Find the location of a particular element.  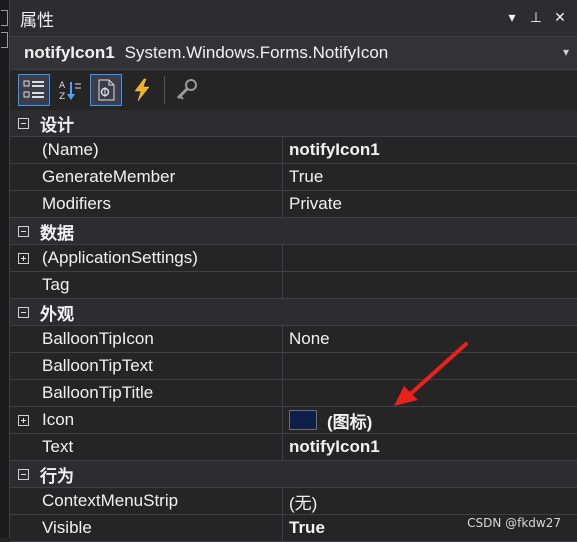

svg-text: Z is located at coordinates (62, 97).